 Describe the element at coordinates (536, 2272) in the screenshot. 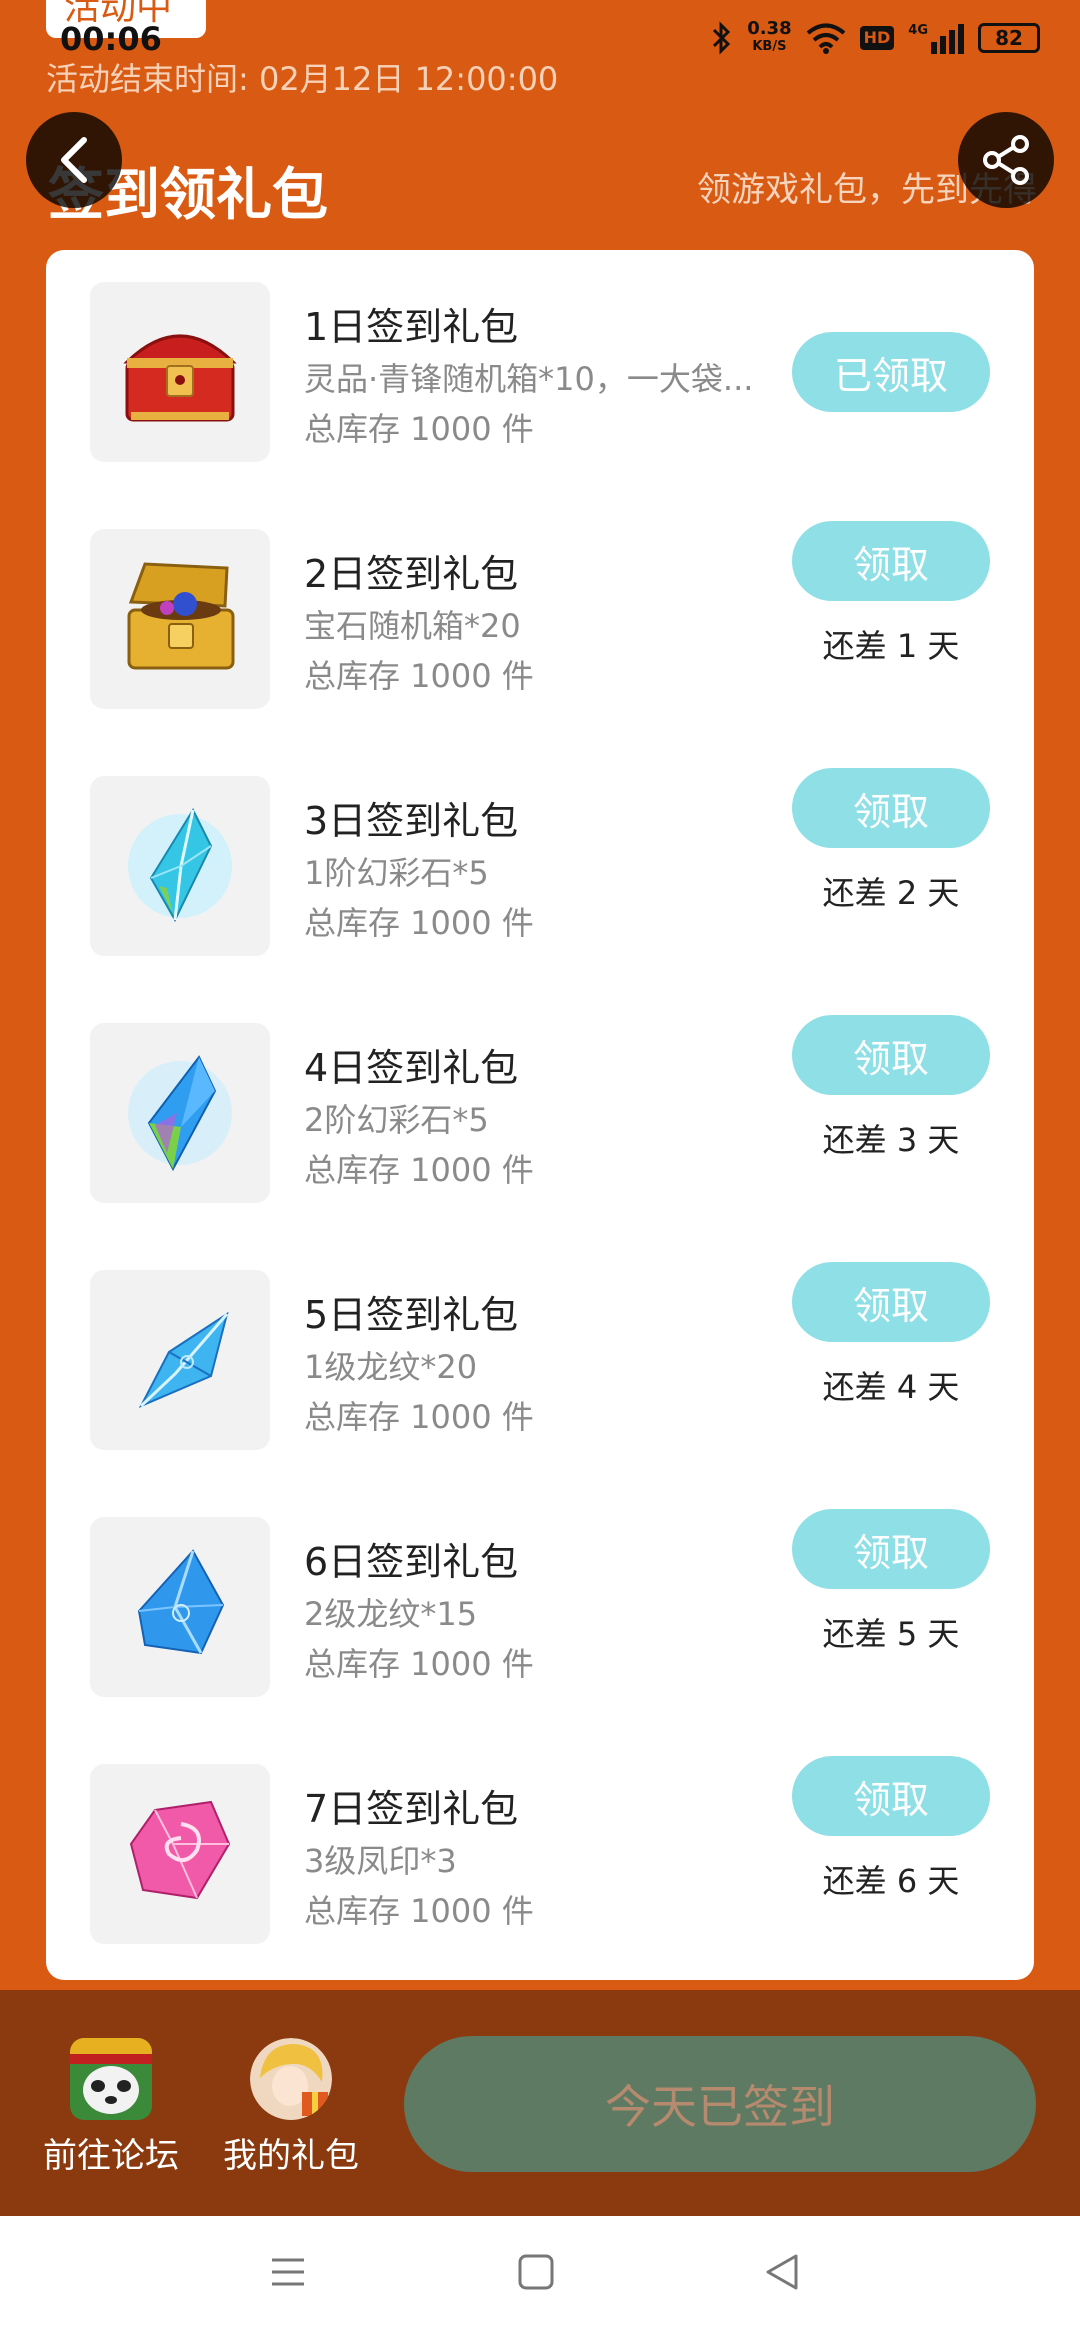

I see `home-icon` at that location.